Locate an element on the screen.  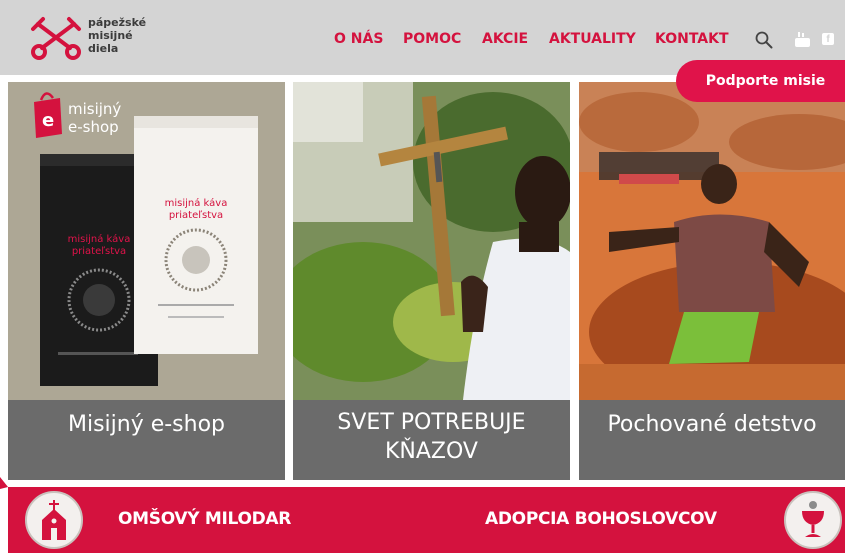
logo-line: diela is located at coordinates (103, 48).